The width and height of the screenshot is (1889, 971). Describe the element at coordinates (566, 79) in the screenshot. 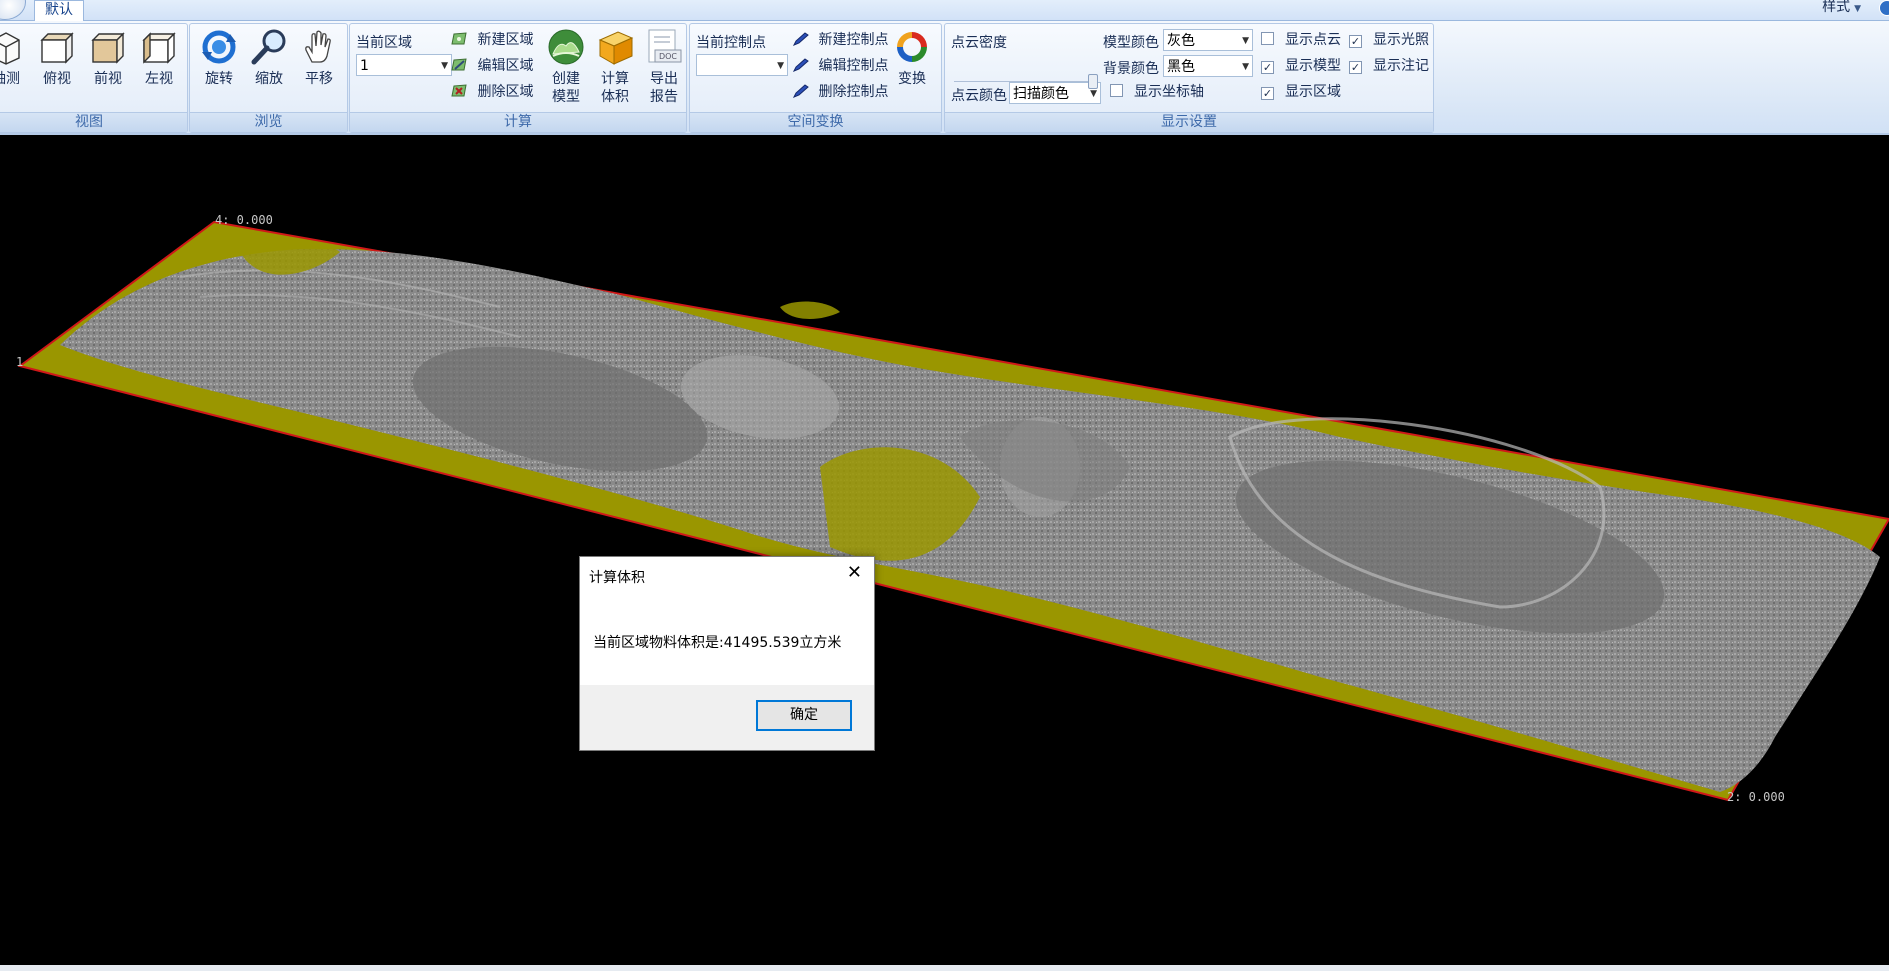

I see `create-model-label-1: 创建` at that location.